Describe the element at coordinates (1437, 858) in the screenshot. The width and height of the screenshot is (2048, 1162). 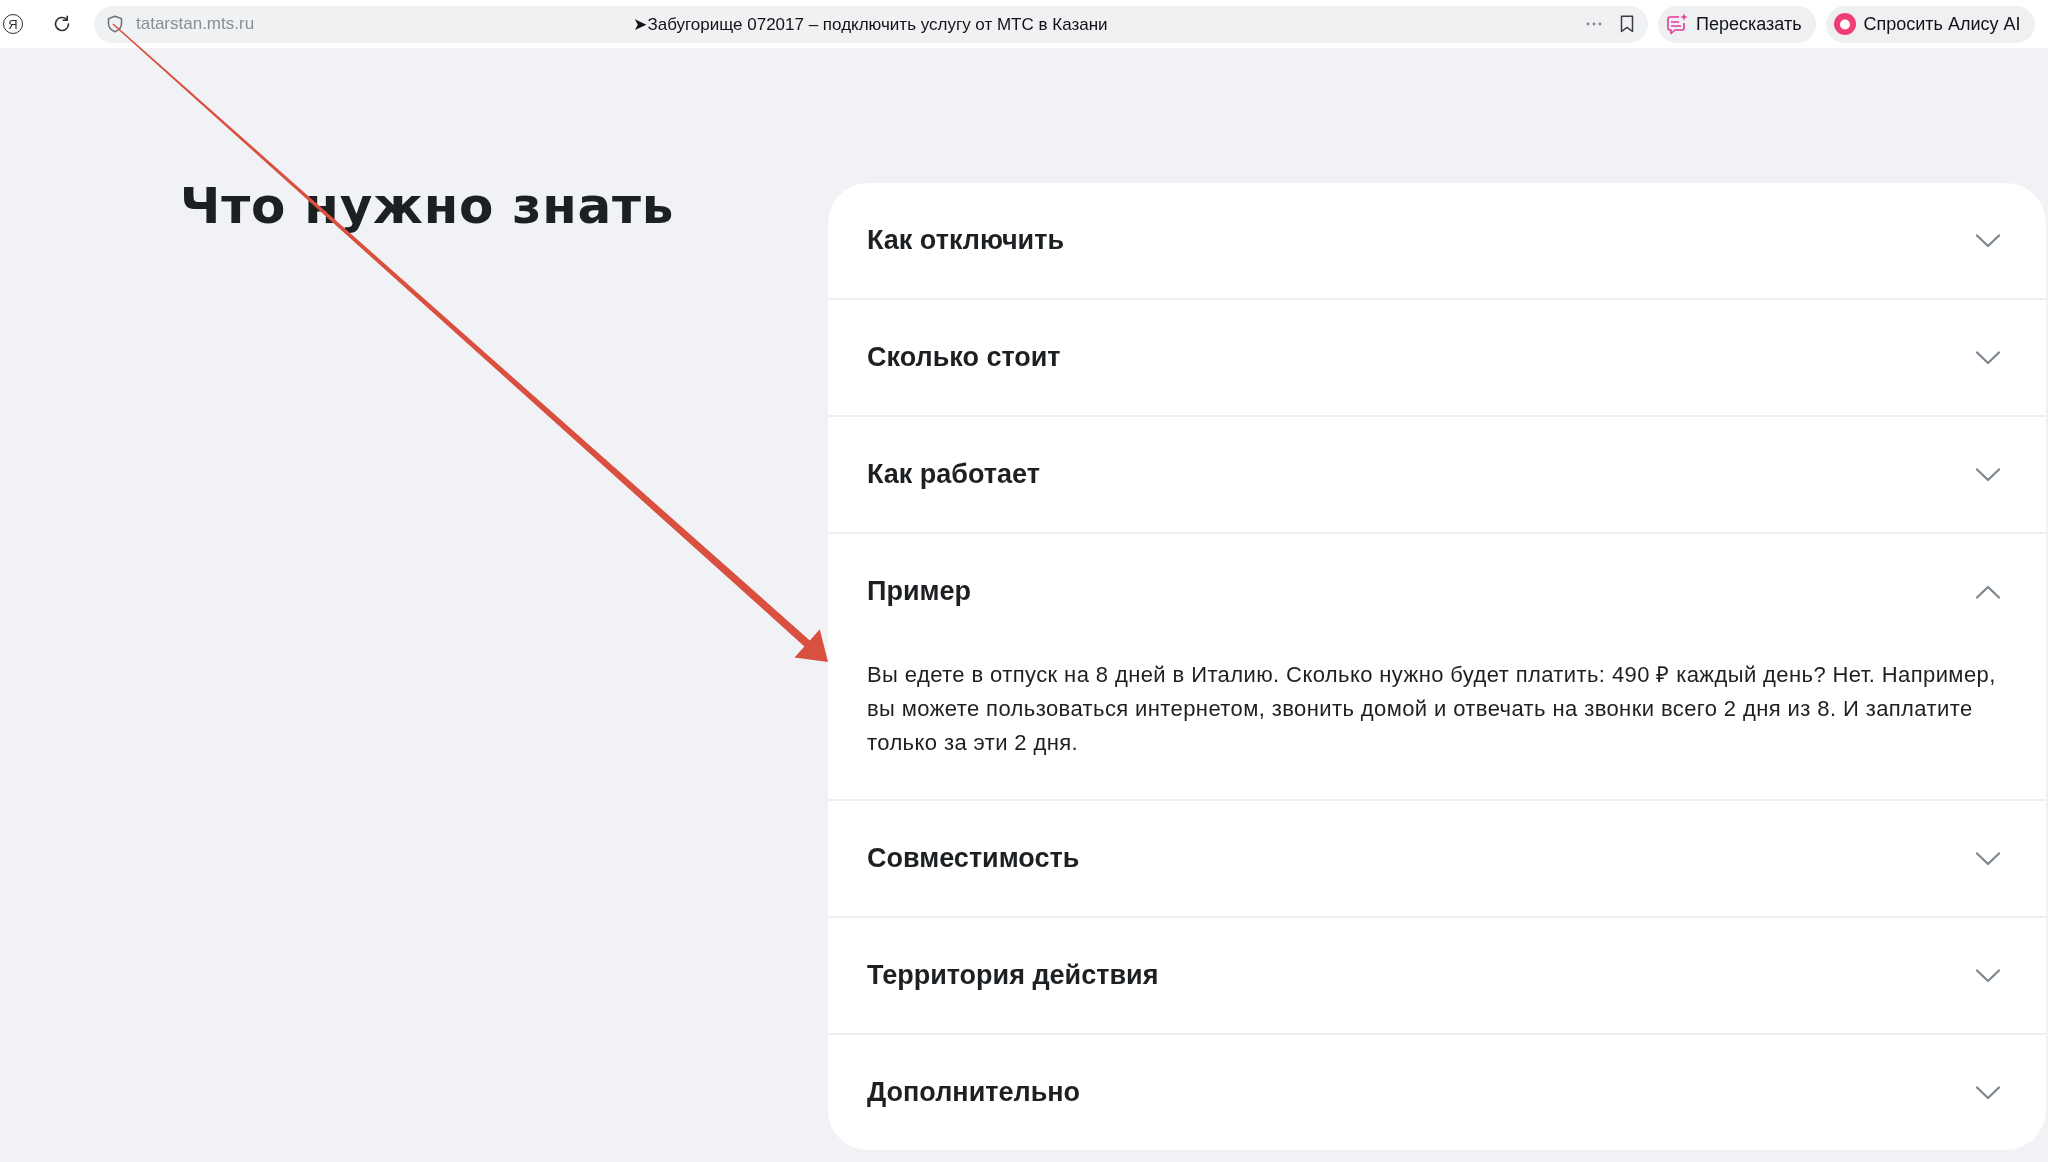
I see `accordion-header: Совместимость` at that location.